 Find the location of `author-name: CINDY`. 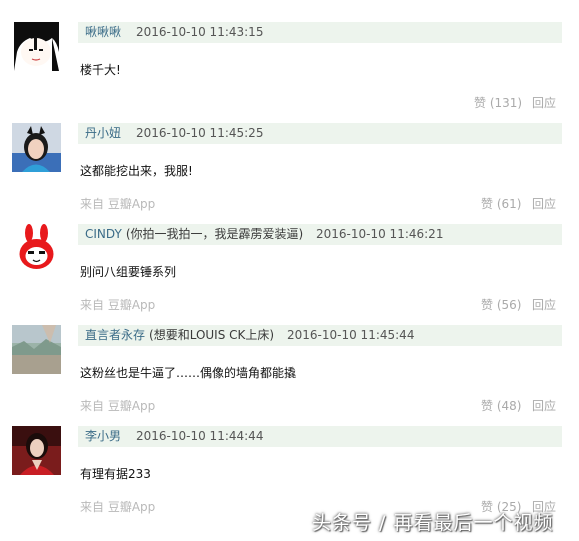

author-name: CINDY is located at coordinates (103, 234).